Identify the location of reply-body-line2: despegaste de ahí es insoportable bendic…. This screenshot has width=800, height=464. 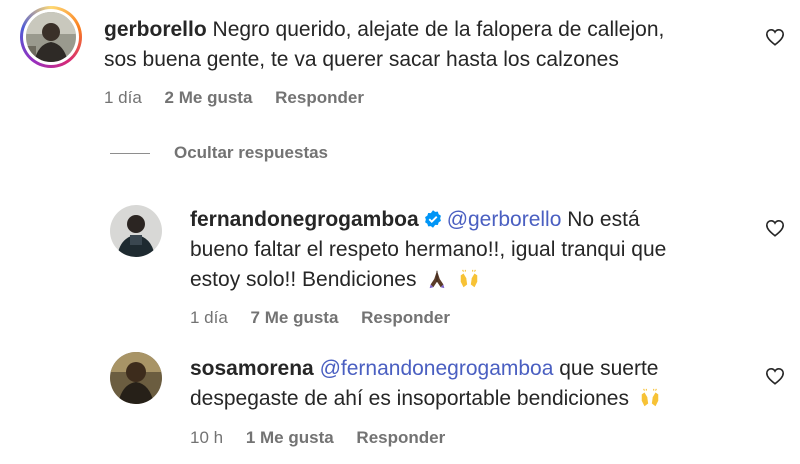
(409, 398).